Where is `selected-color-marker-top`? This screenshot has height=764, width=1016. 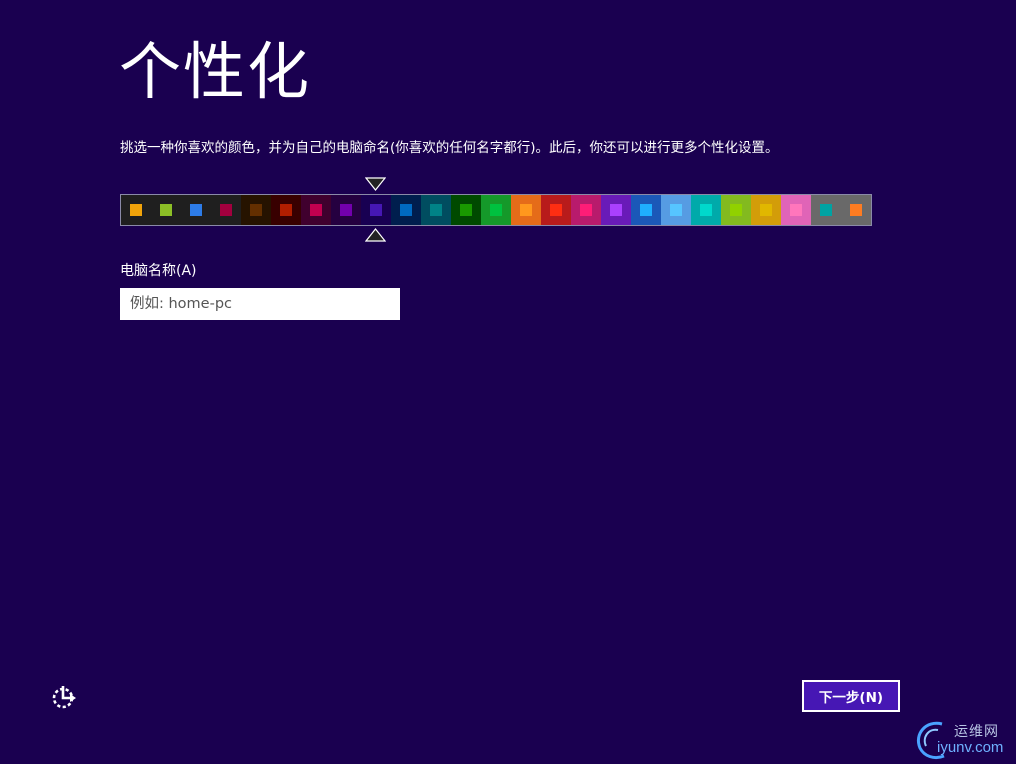
selected-color-marker-top is located at coordinates (375, 184).